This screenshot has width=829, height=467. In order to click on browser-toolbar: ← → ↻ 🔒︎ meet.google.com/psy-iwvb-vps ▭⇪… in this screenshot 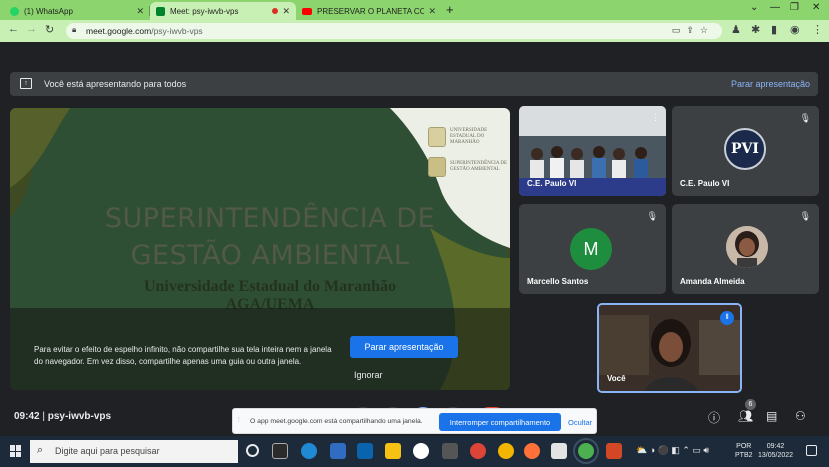, I will do `click(414, 31)`.